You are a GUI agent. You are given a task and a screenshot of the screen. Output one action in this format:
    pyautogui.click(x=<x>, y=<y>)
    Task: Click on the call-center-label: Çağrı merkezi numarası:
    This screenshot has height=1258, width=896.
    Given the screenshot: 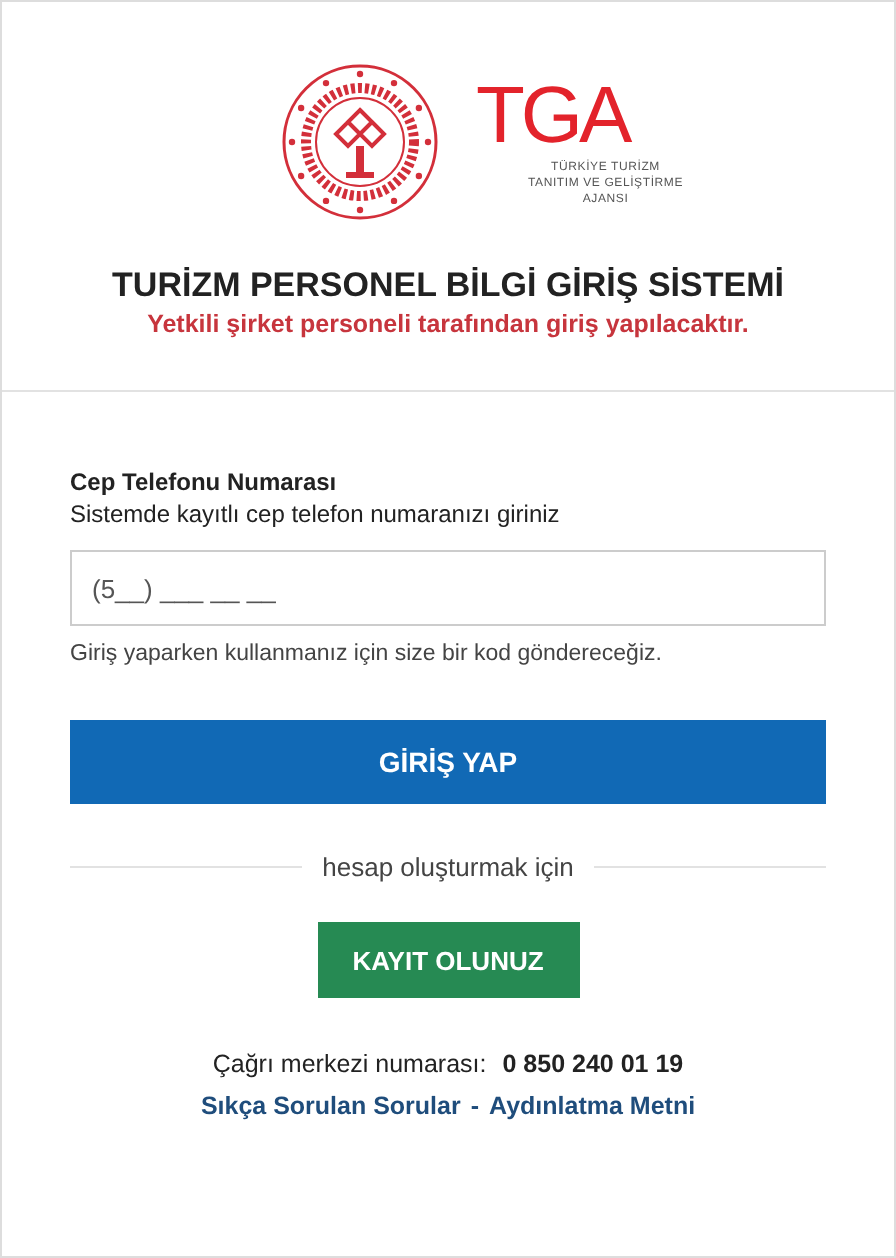 What is the action you would take?
    pyautogui.click(x=349, y=1064)
    